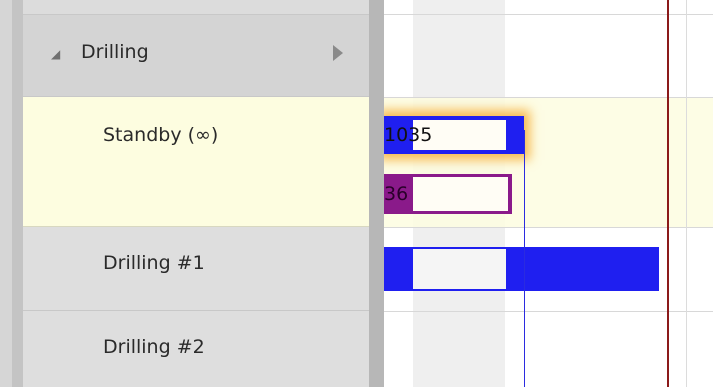  What do you see at coordinates (55, 54) in the screenshot?
I see `collapse-triangle-icon: ◢` at bounding box center [55, 54].